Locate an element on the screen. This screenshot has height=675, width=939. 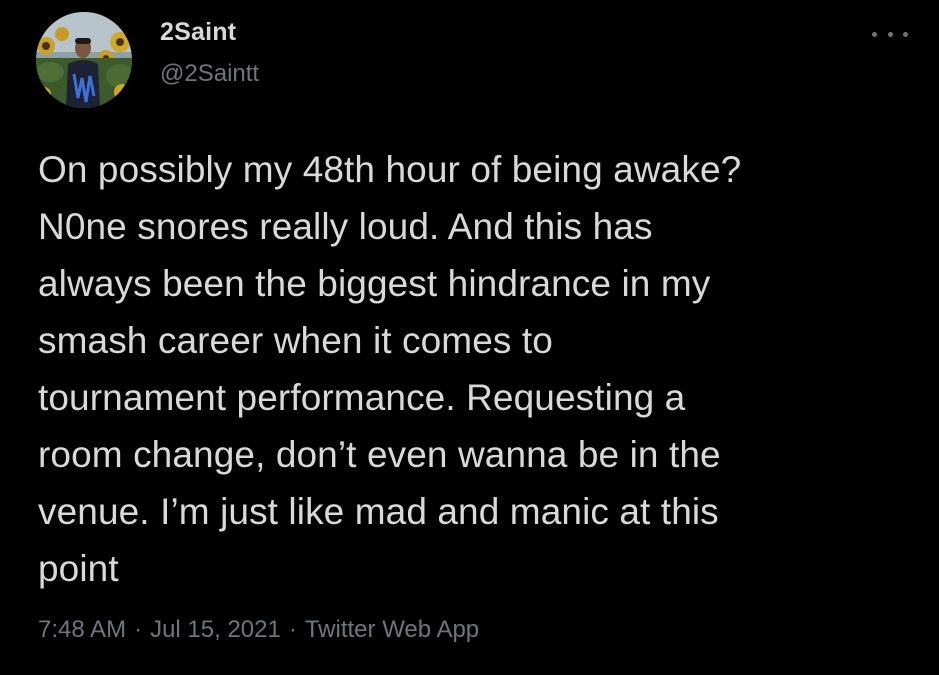
avatar is located at coordinates (84, 60).